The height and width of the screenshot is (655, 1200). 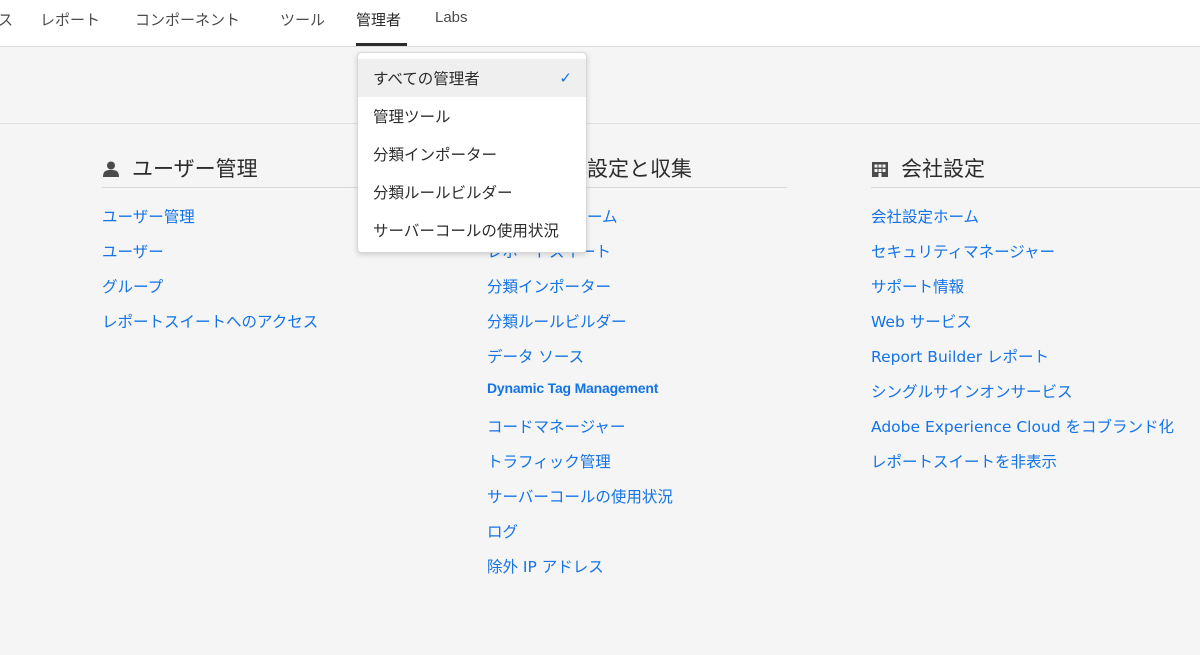 What do you see at coordinates (637, 292) in the screenshot?
I see `link-classification-importer: 分類インポーター` at bounding box center [637, 292].